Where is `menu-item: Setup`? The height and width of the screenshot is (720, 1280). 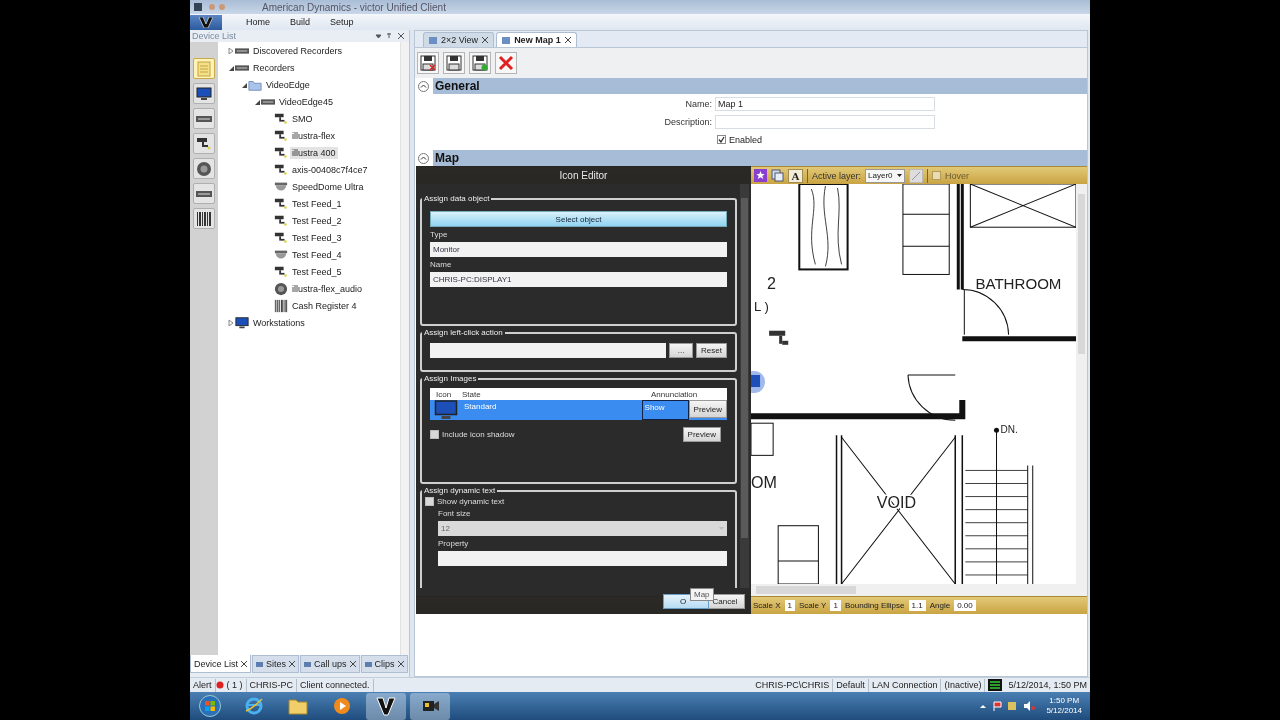
menu-item: Setup is located at coordinates (342, 22).